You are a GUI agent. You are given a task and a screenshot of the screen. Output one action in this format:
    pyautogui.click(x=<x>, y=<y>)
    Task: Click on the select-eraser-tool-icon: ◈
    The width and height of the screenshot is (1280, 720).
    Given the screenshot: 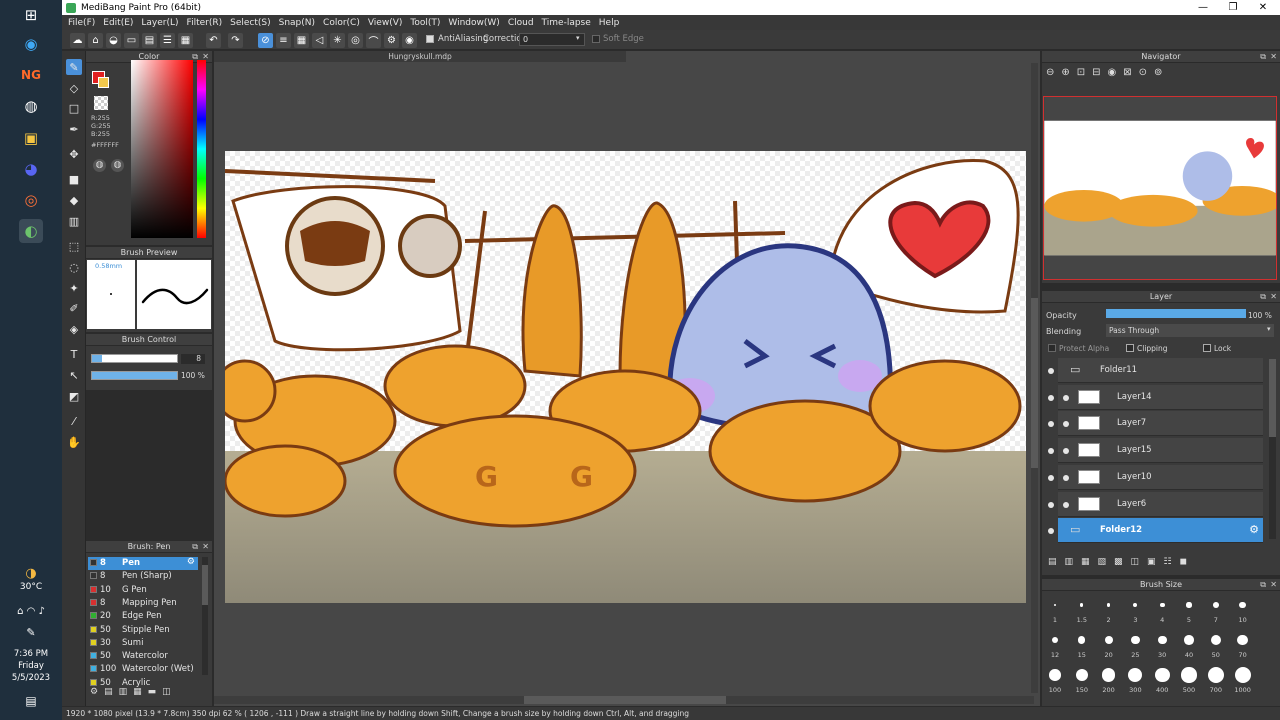 What is the action you would take?
    pyautogui.click(x=74, y=329)
    